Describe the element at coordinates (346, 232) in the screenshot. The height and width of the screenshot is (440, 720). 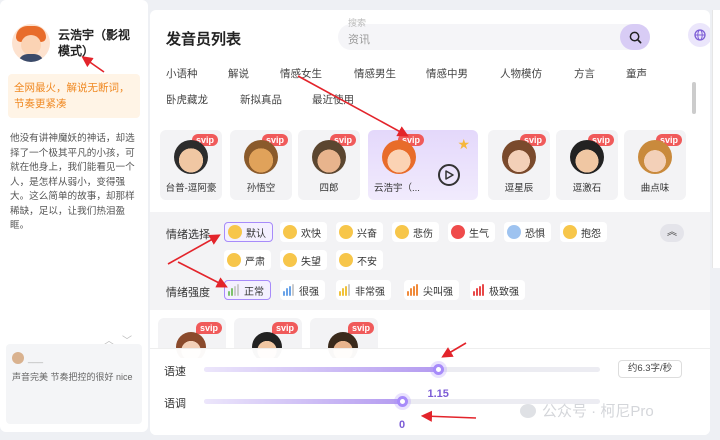
I see `excited-emoji-icon` at that location.